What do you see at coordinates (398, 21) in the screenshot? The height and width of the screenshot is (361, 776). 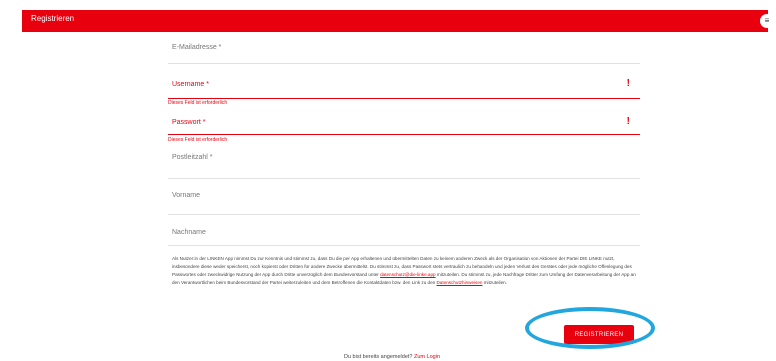 I see `app-header: Registrieren ≡` at bounding box center [398, 21].